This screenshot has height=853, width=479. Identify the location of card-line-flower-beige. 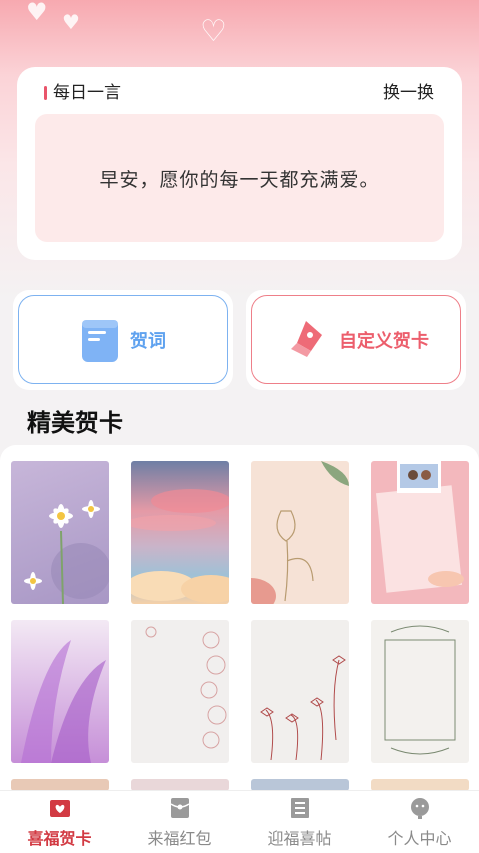
(300, 532).